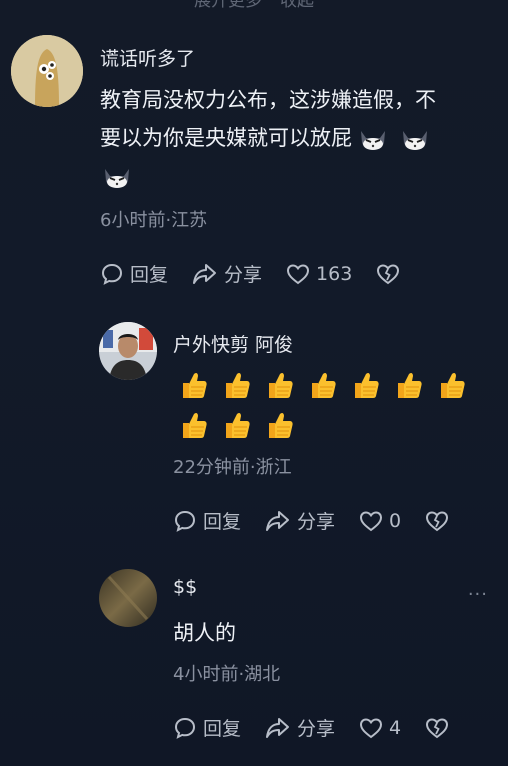 The width and height of the screenshot is (508, 766). What do you see at coordinates (395, 727) in the screenshot?
I see `like-count: 4` at bounding box center [395, 727].